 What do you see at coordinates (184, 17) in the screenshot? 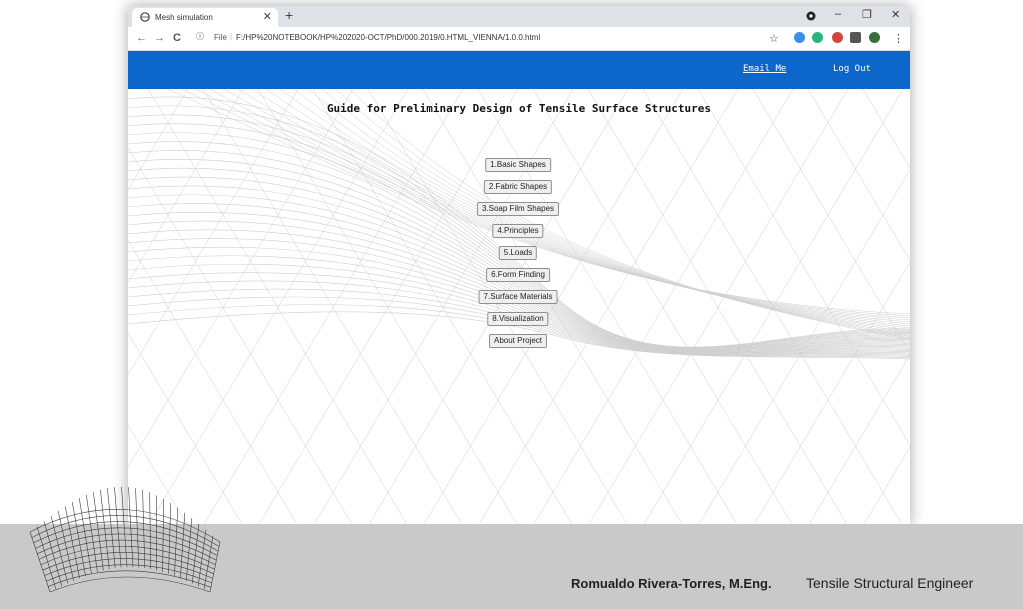
I see `tab-title: Mesh simulation` at bounding box center [184, 17].